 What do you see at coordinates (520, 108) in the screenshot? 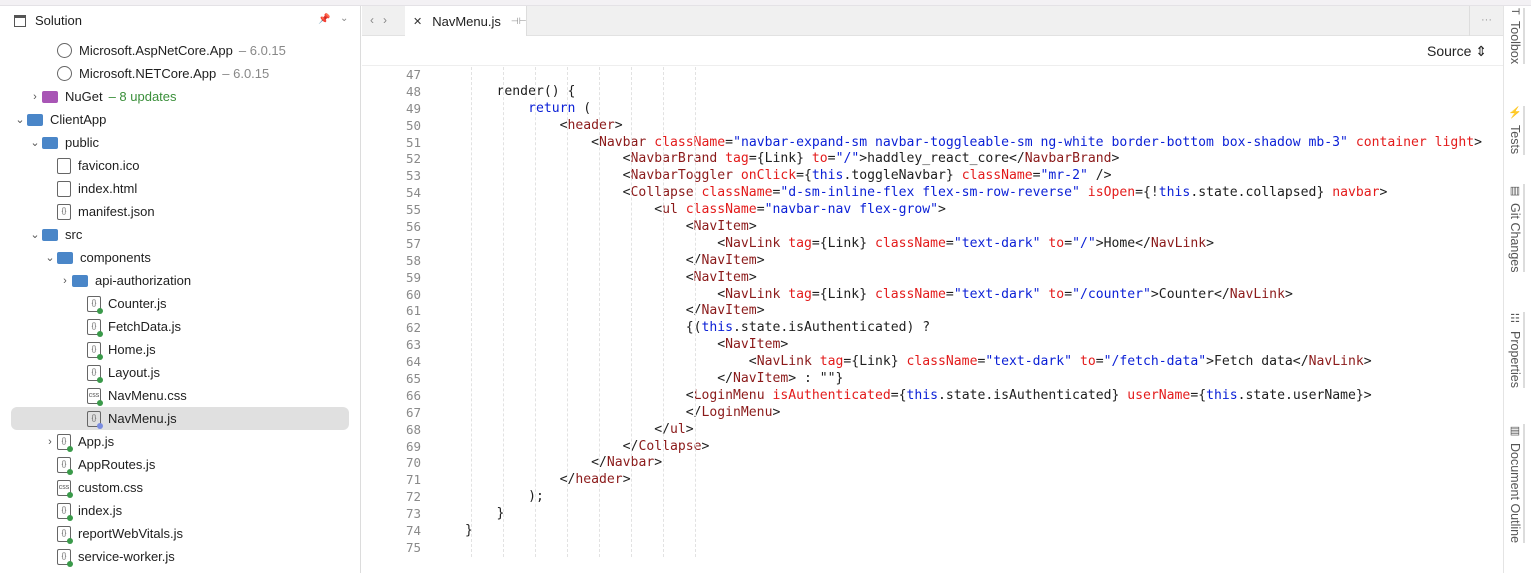
I see `code-token: return` at bounding box center [520, 108].